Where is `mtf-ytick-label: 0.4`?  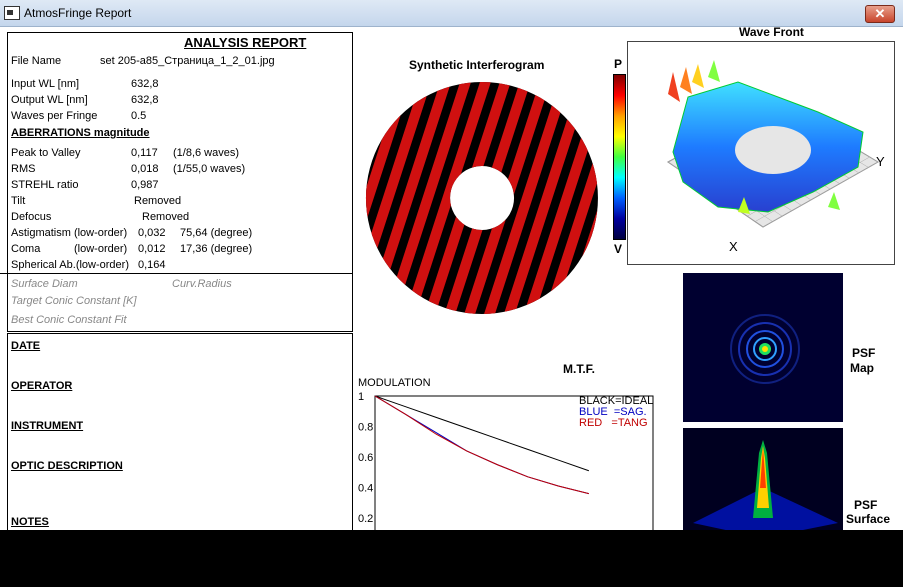
mtf-ytick-label: 0.4 is located at coordinates (365, 489).